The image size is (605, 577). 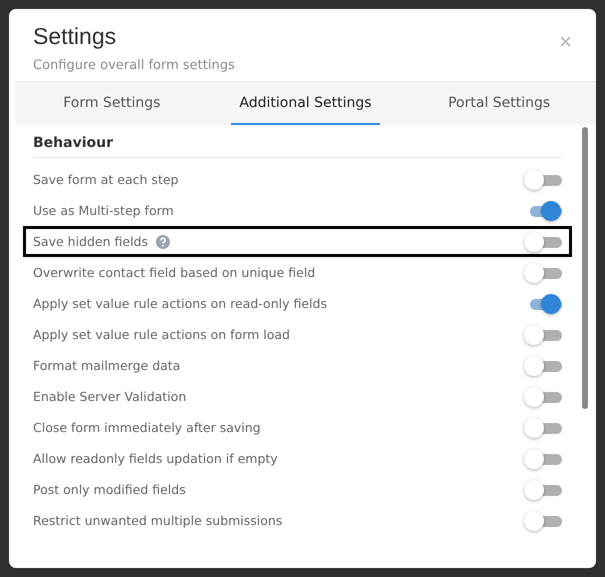 What do you see at coordinates (163, 241) in the screenshot?
I see `help-icon` at bounding box center [163, 241].